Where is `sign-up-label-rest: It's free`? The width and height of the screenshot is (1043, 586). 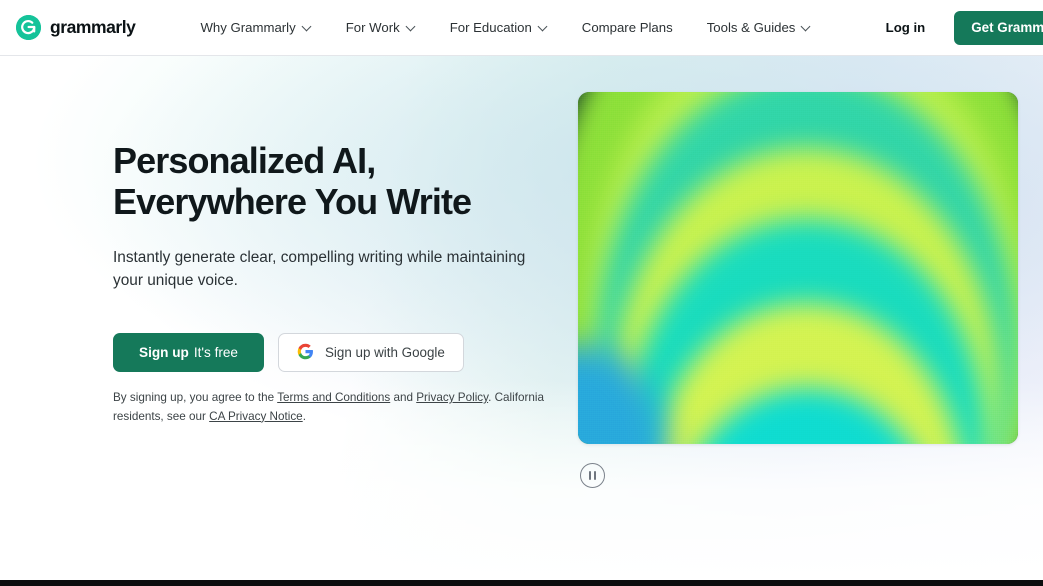
sign-up-label-rest: It's free is located at coordinates (215, 352).